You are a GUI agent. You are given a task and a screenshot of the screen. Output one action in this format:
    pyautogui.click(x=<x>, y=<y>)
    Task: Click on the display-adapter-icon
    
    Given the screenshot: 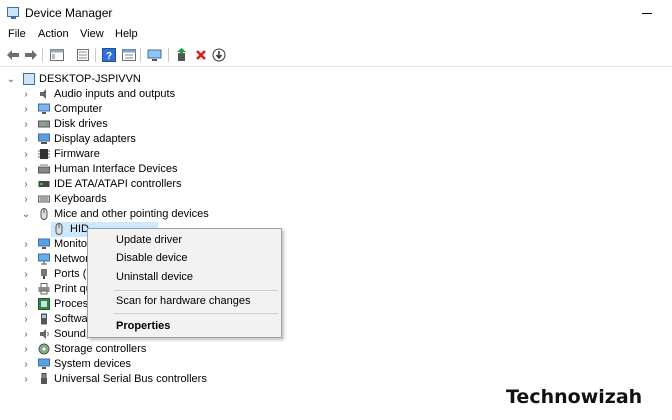 What is the action you would take?
    pyautogui.click(x=44, y=139)
    